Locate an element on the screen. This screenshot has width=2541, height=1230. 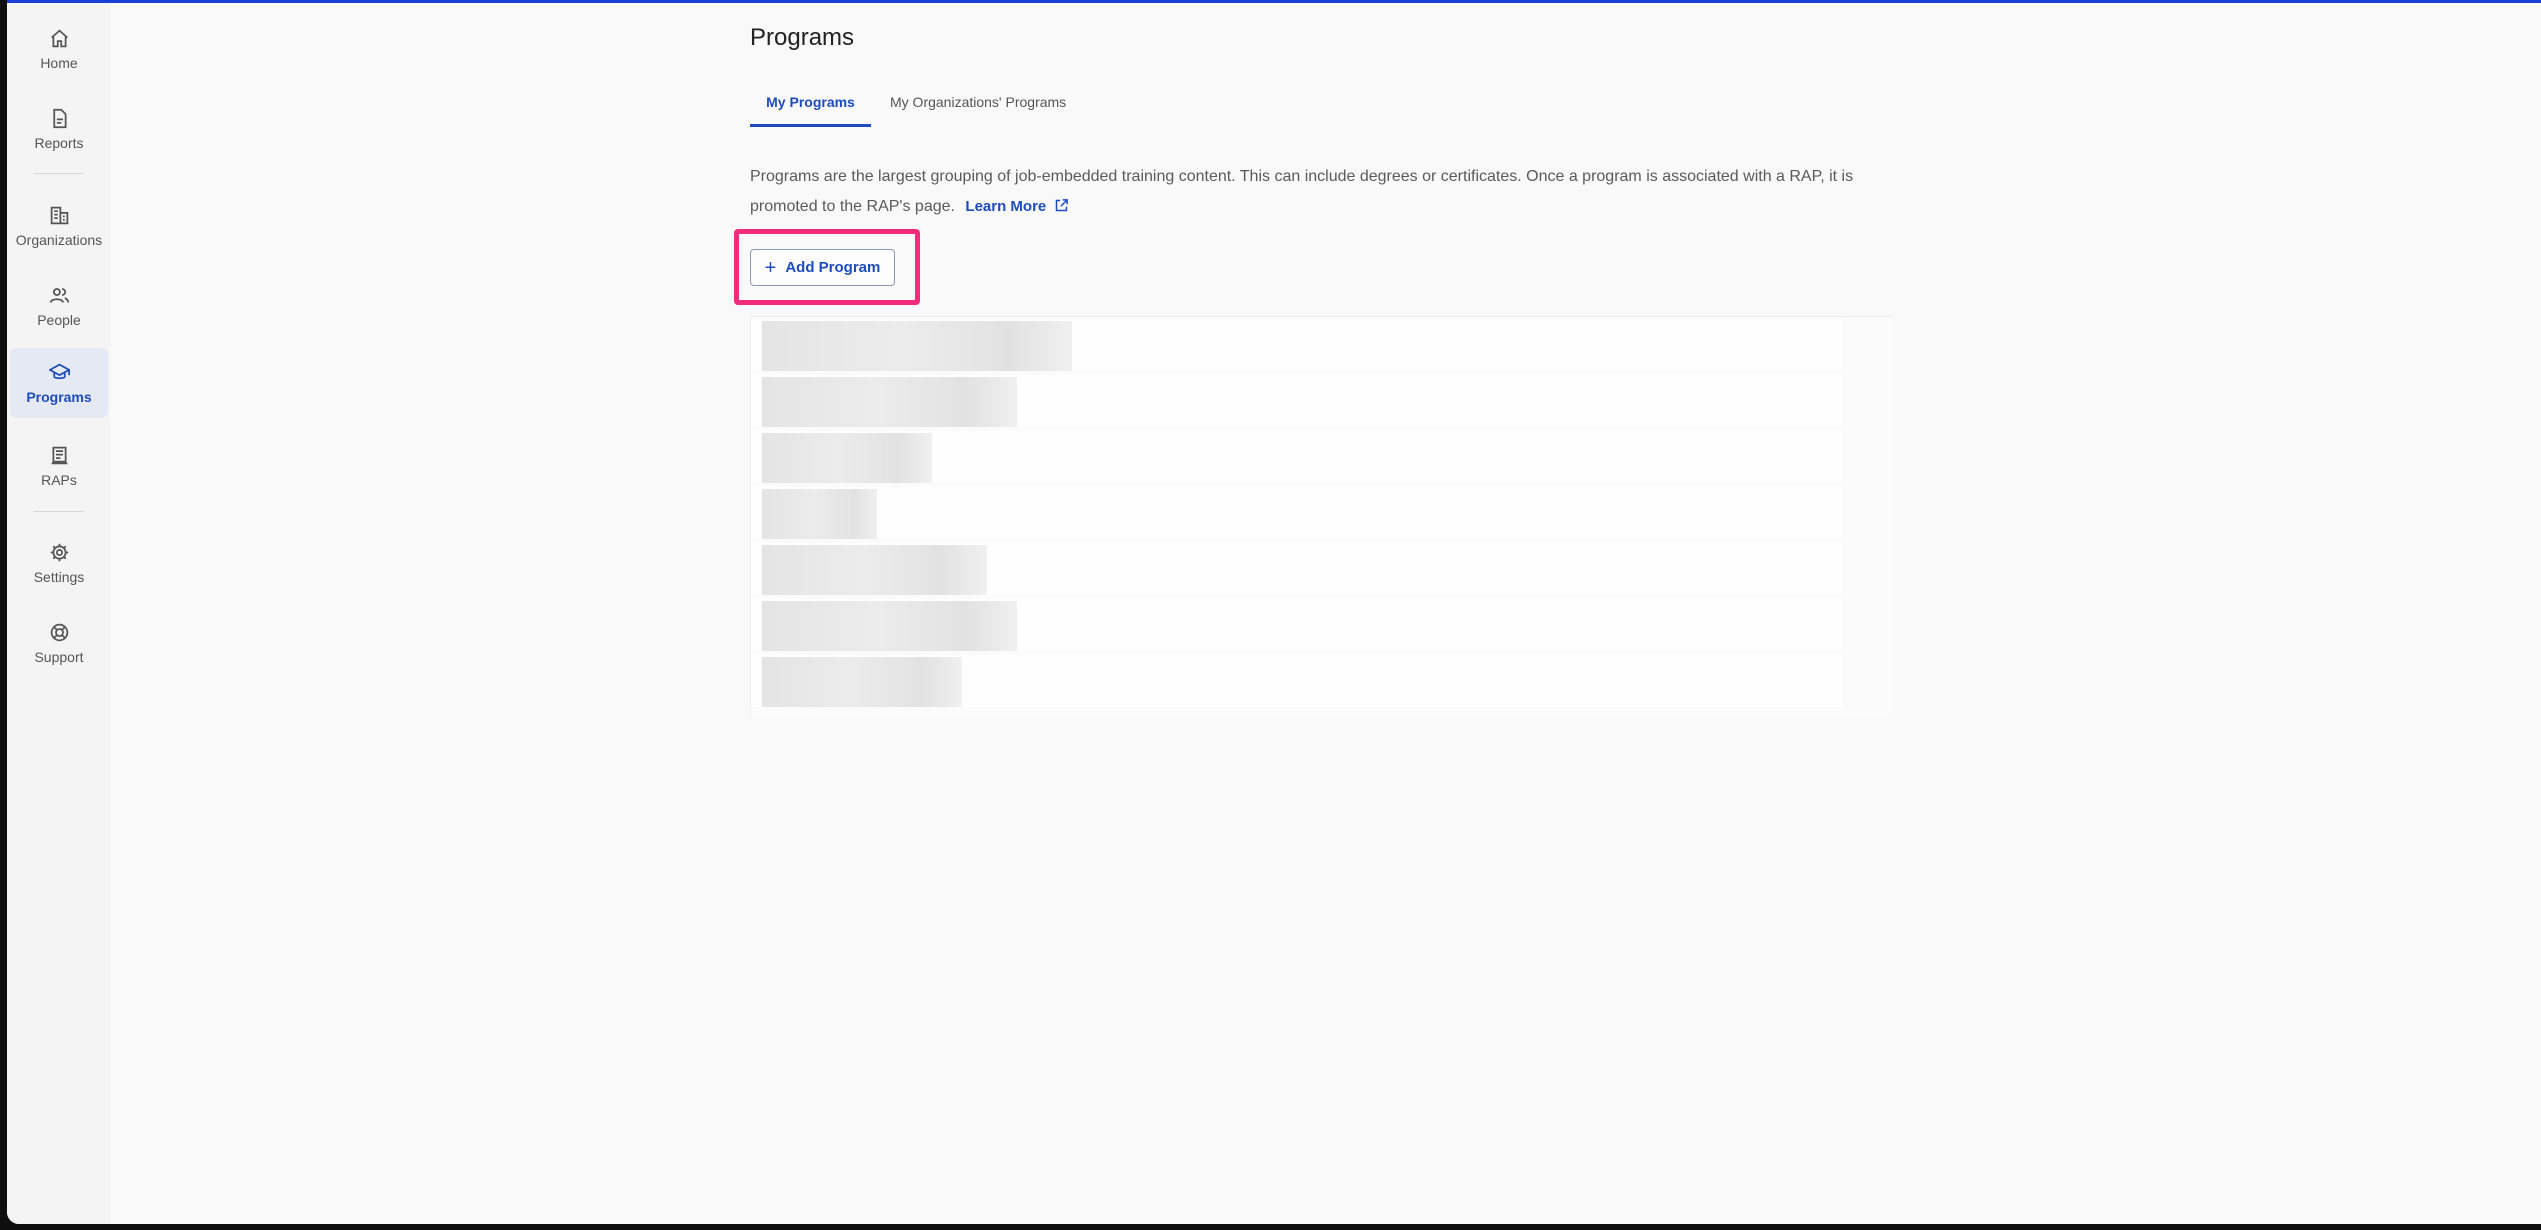
sidebar-item-label: Home is located at coordinates (59, 62).